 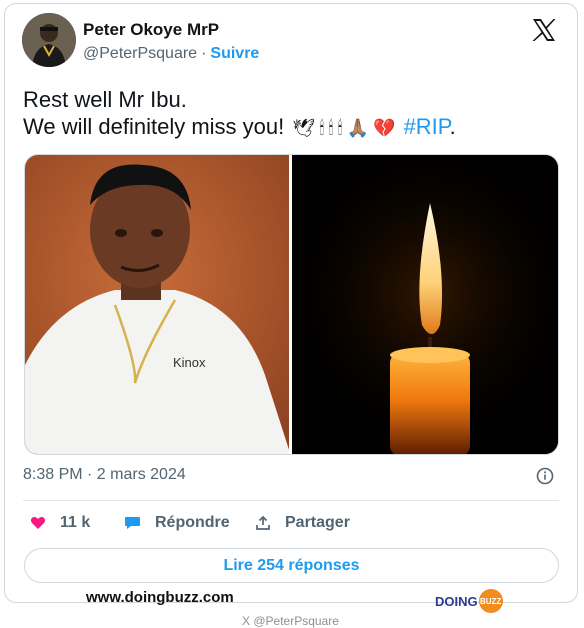 What do you see at coordinates (104, 475) in the screenshot?
I see `tweet-timestamp: 8:38 PM · 2 mars 2024` at bounding box center [104, 475].